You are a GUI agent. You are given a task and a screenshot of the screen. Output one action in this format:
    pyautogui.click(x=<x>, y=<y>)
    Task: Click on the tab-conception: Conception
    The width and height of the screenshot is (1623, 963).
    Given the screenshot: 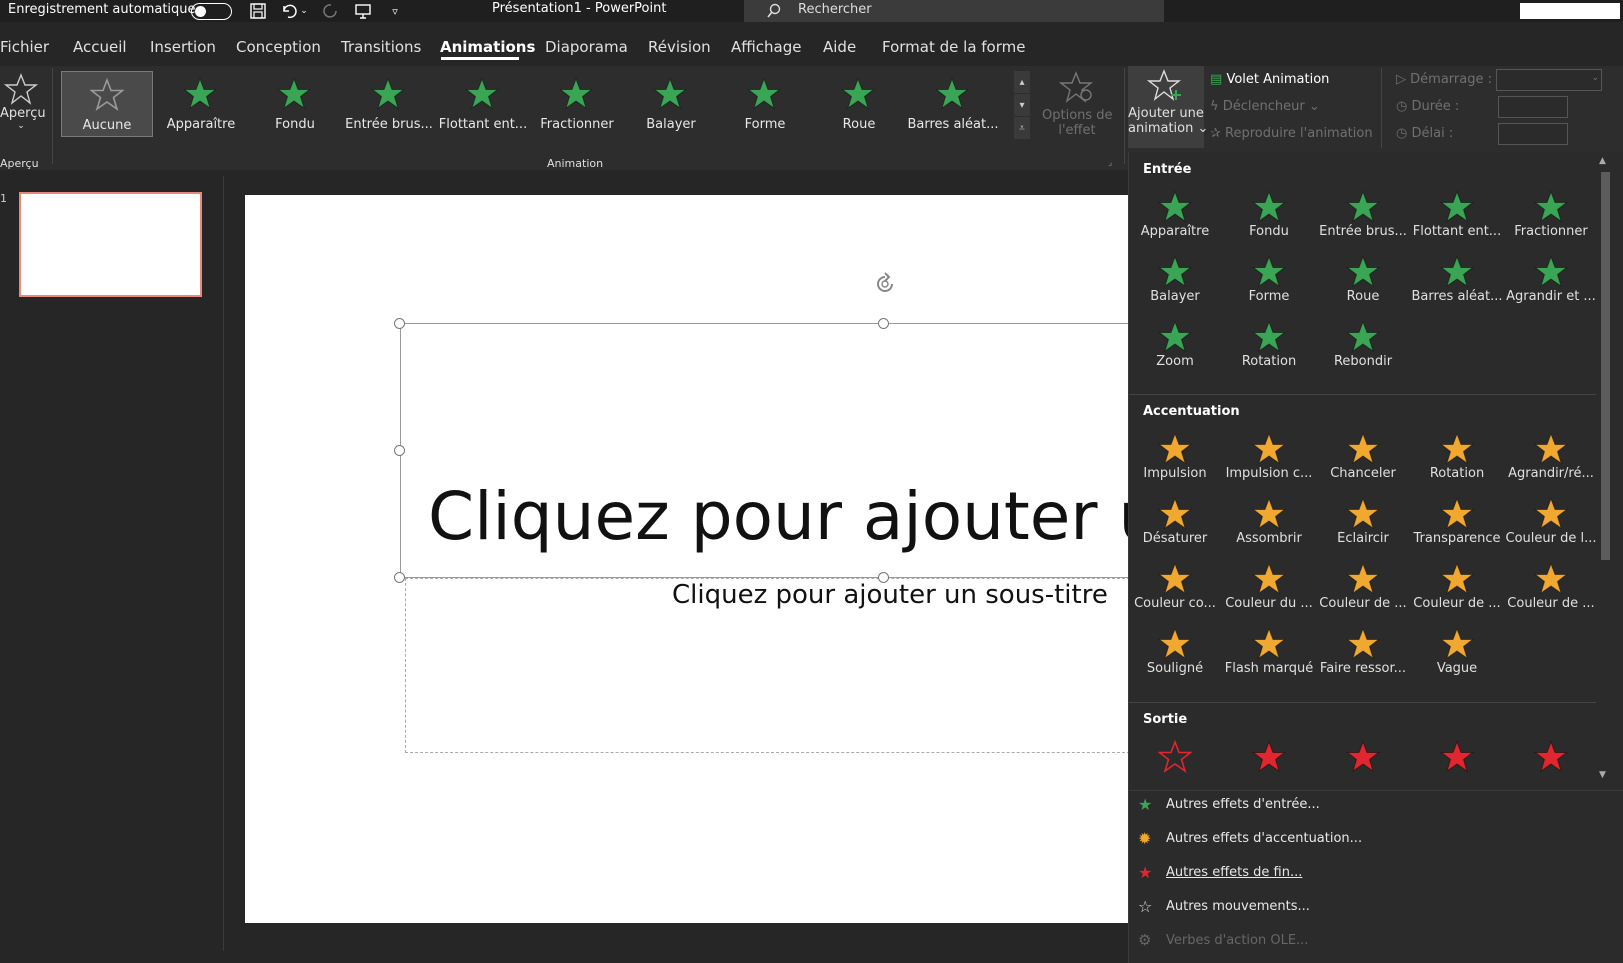 What is the action you would take?
    pyautogui.click(x=278, y=47)
    